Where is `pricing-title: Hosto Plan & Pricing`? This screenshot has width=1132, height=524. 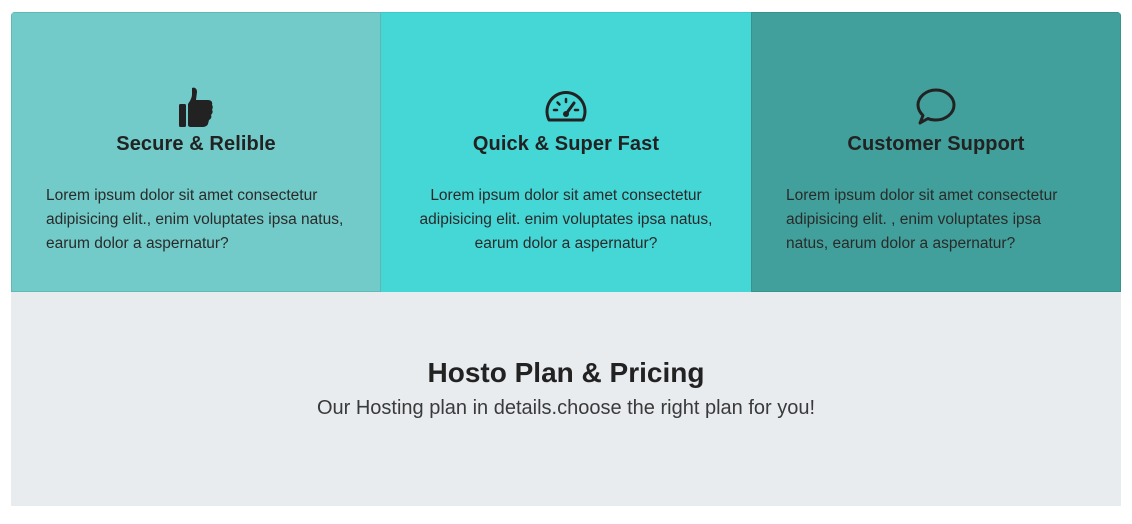 pricing-title: Hosto Plan & Pricing is located at coordinates (566, 372).